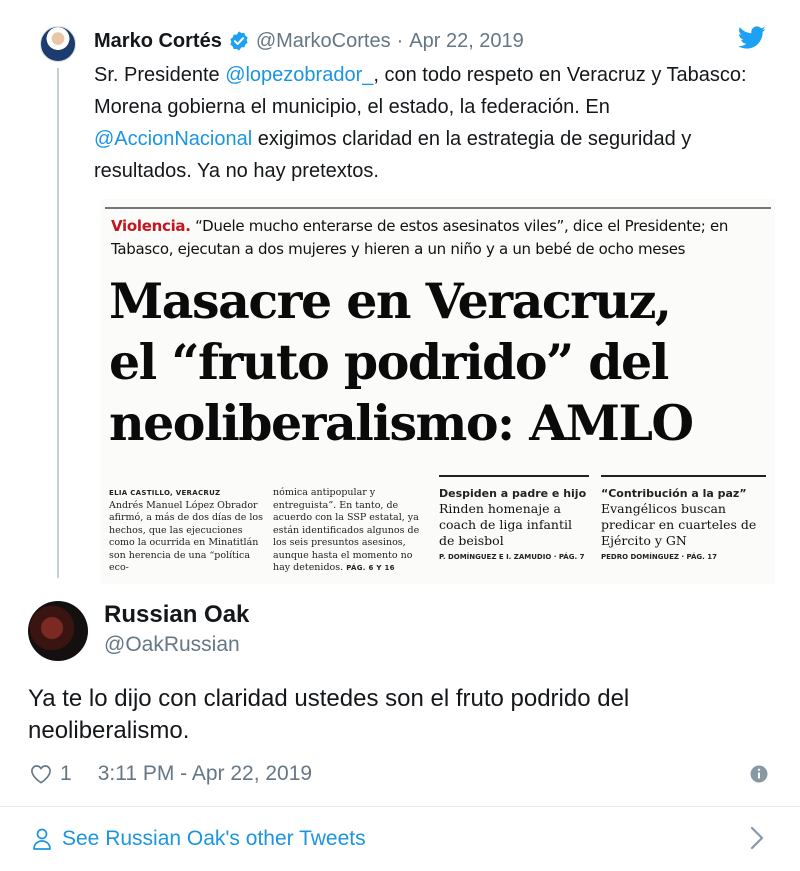 The height and width of the screenshot is (871, 800). What do you see at coordinates (58, 323) in the screenshot?
I see `thread-line` at bounding box center [58, 323].